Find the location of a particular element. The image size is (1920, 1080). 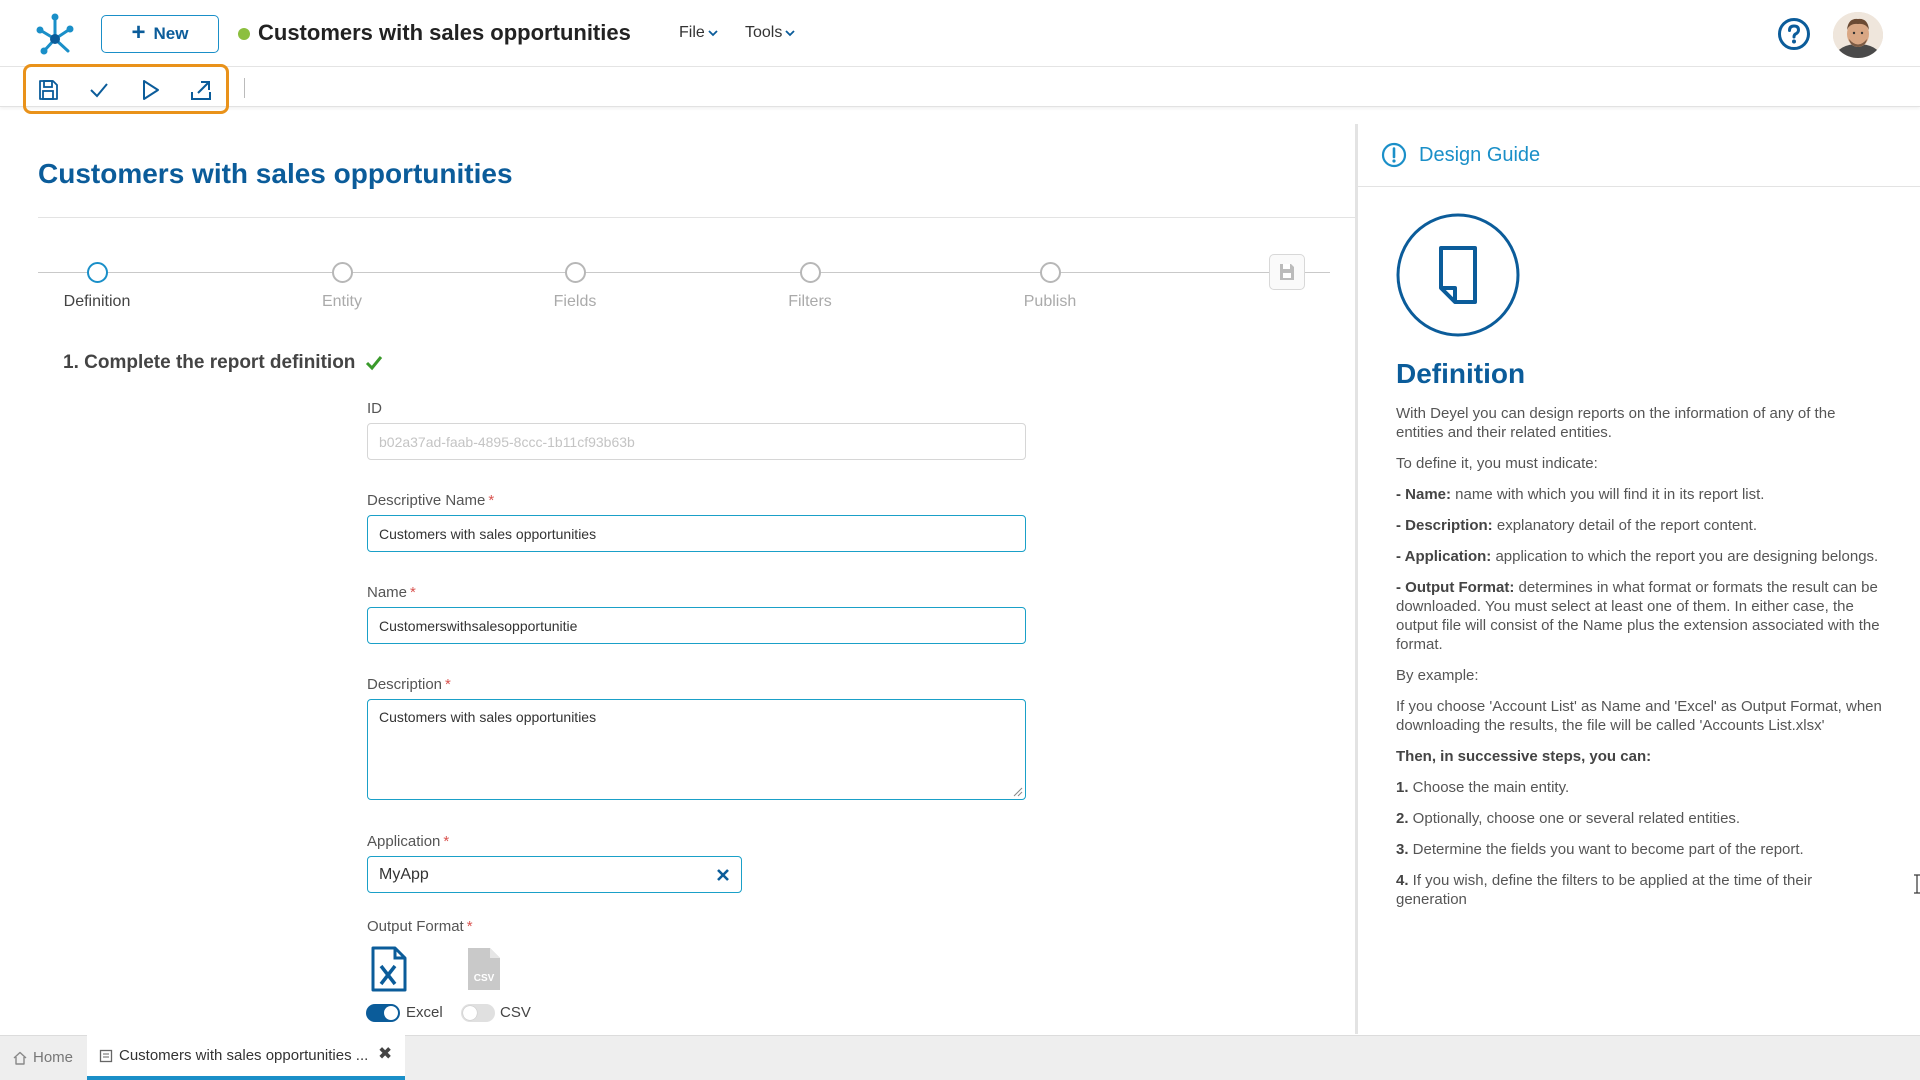

info-icon is located at coordinates (1394, 155).